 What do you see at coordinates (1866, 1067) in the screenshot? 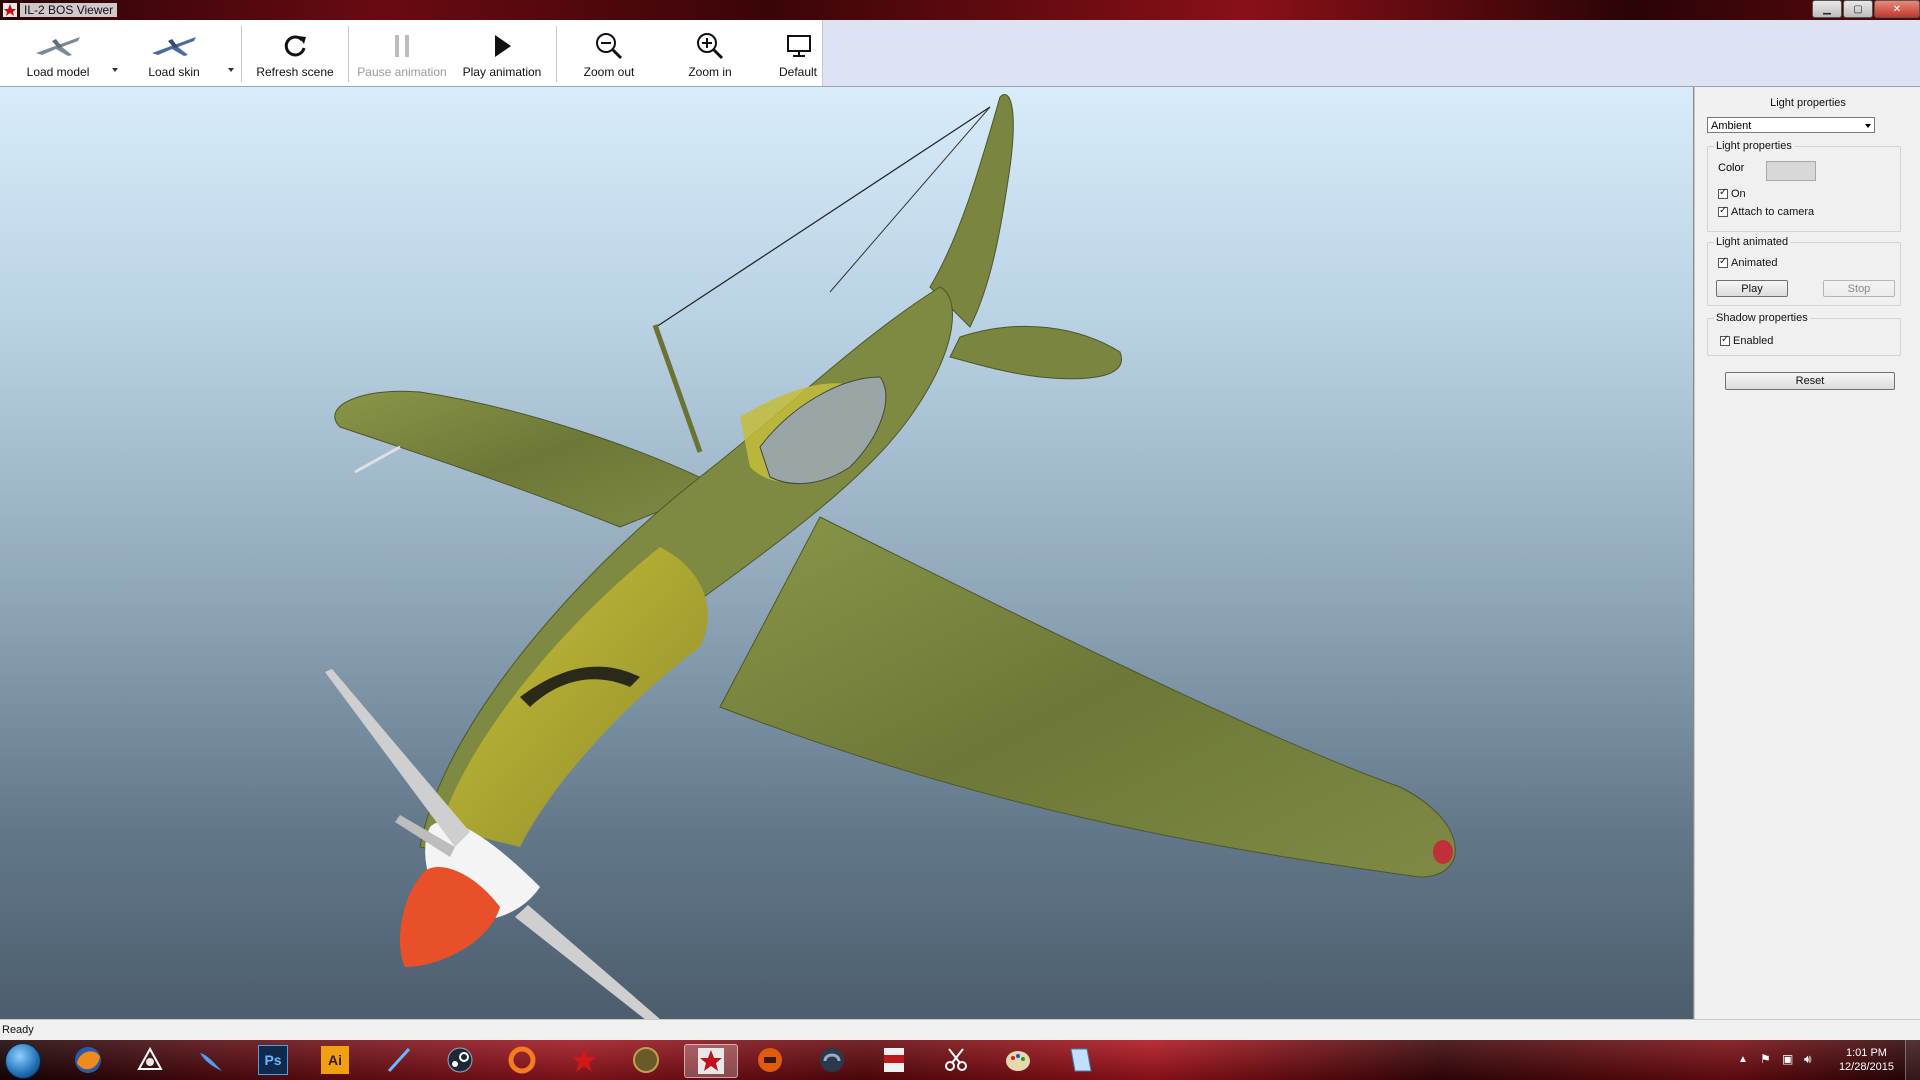
I see `clock-date: 12/28/2015` at bounding box center [1866, 1067].